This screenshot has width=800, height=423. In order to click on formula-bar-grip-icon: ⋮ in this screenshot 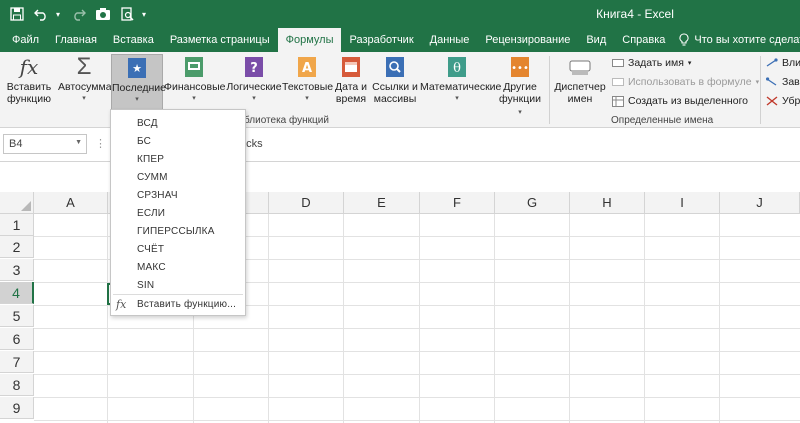, I will do `click(100, 143)`.